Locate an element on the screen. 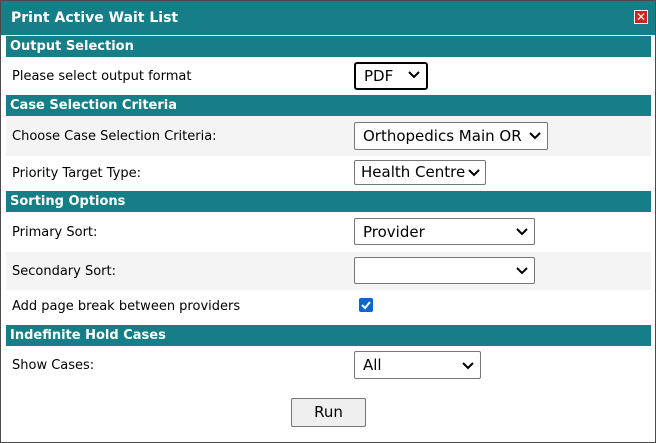  row-show-cases: Show Cases: All is located at coordinates (328, 366).